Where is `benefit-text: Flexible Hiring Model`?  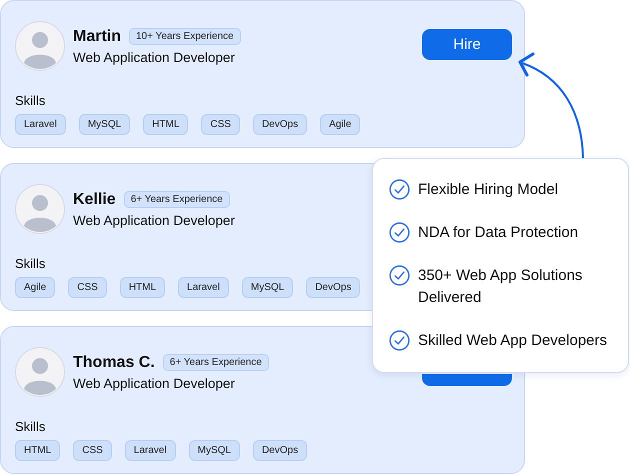 benefit-text: Flexible Hiring Model is located at coordinates (488, 190).